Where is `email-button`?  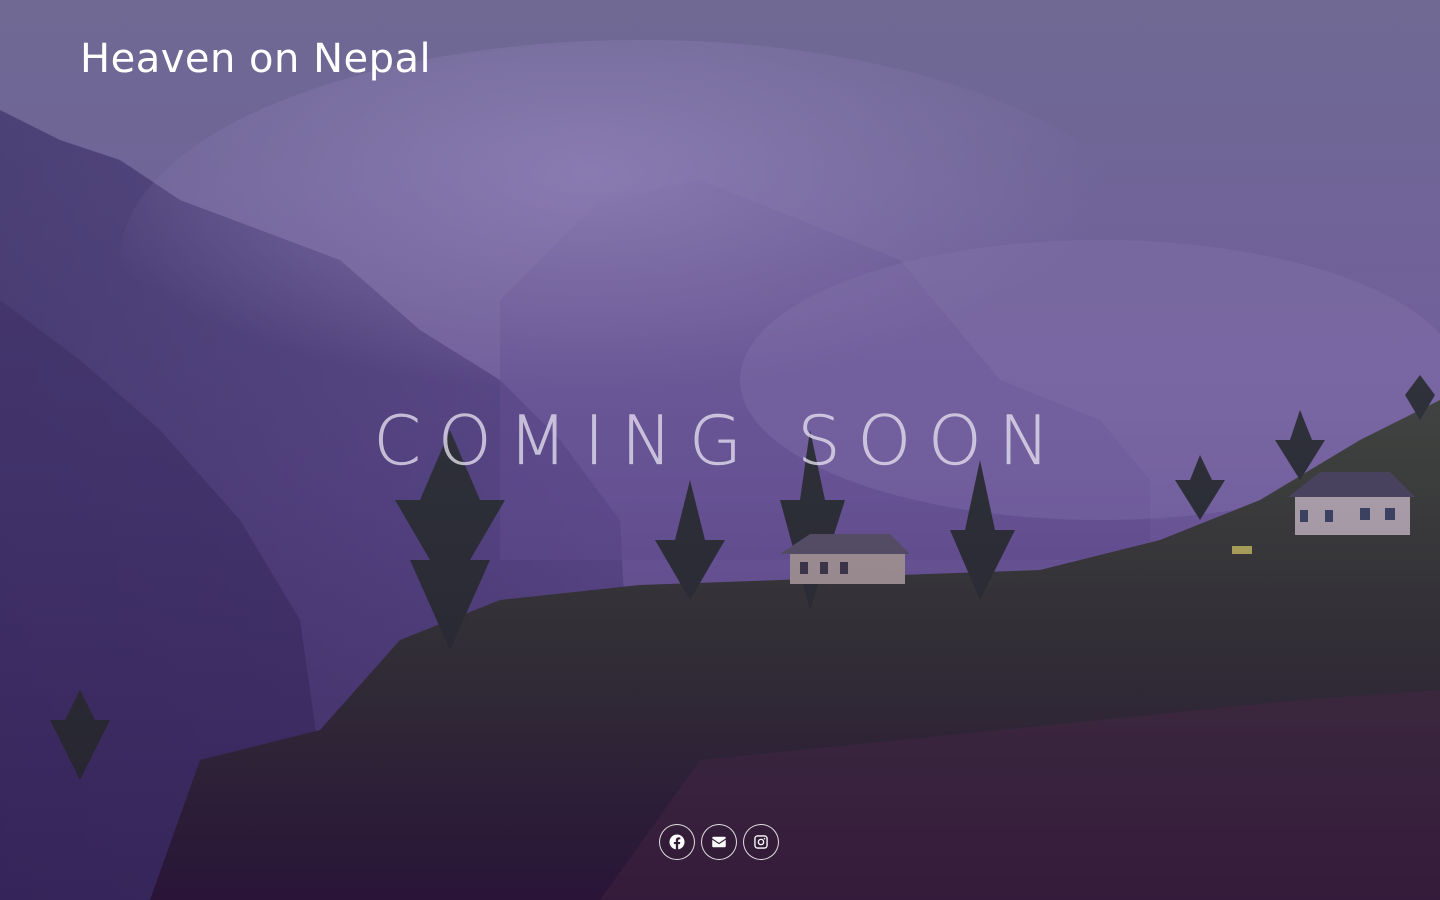
email-button is located at coordinates (719, 842).